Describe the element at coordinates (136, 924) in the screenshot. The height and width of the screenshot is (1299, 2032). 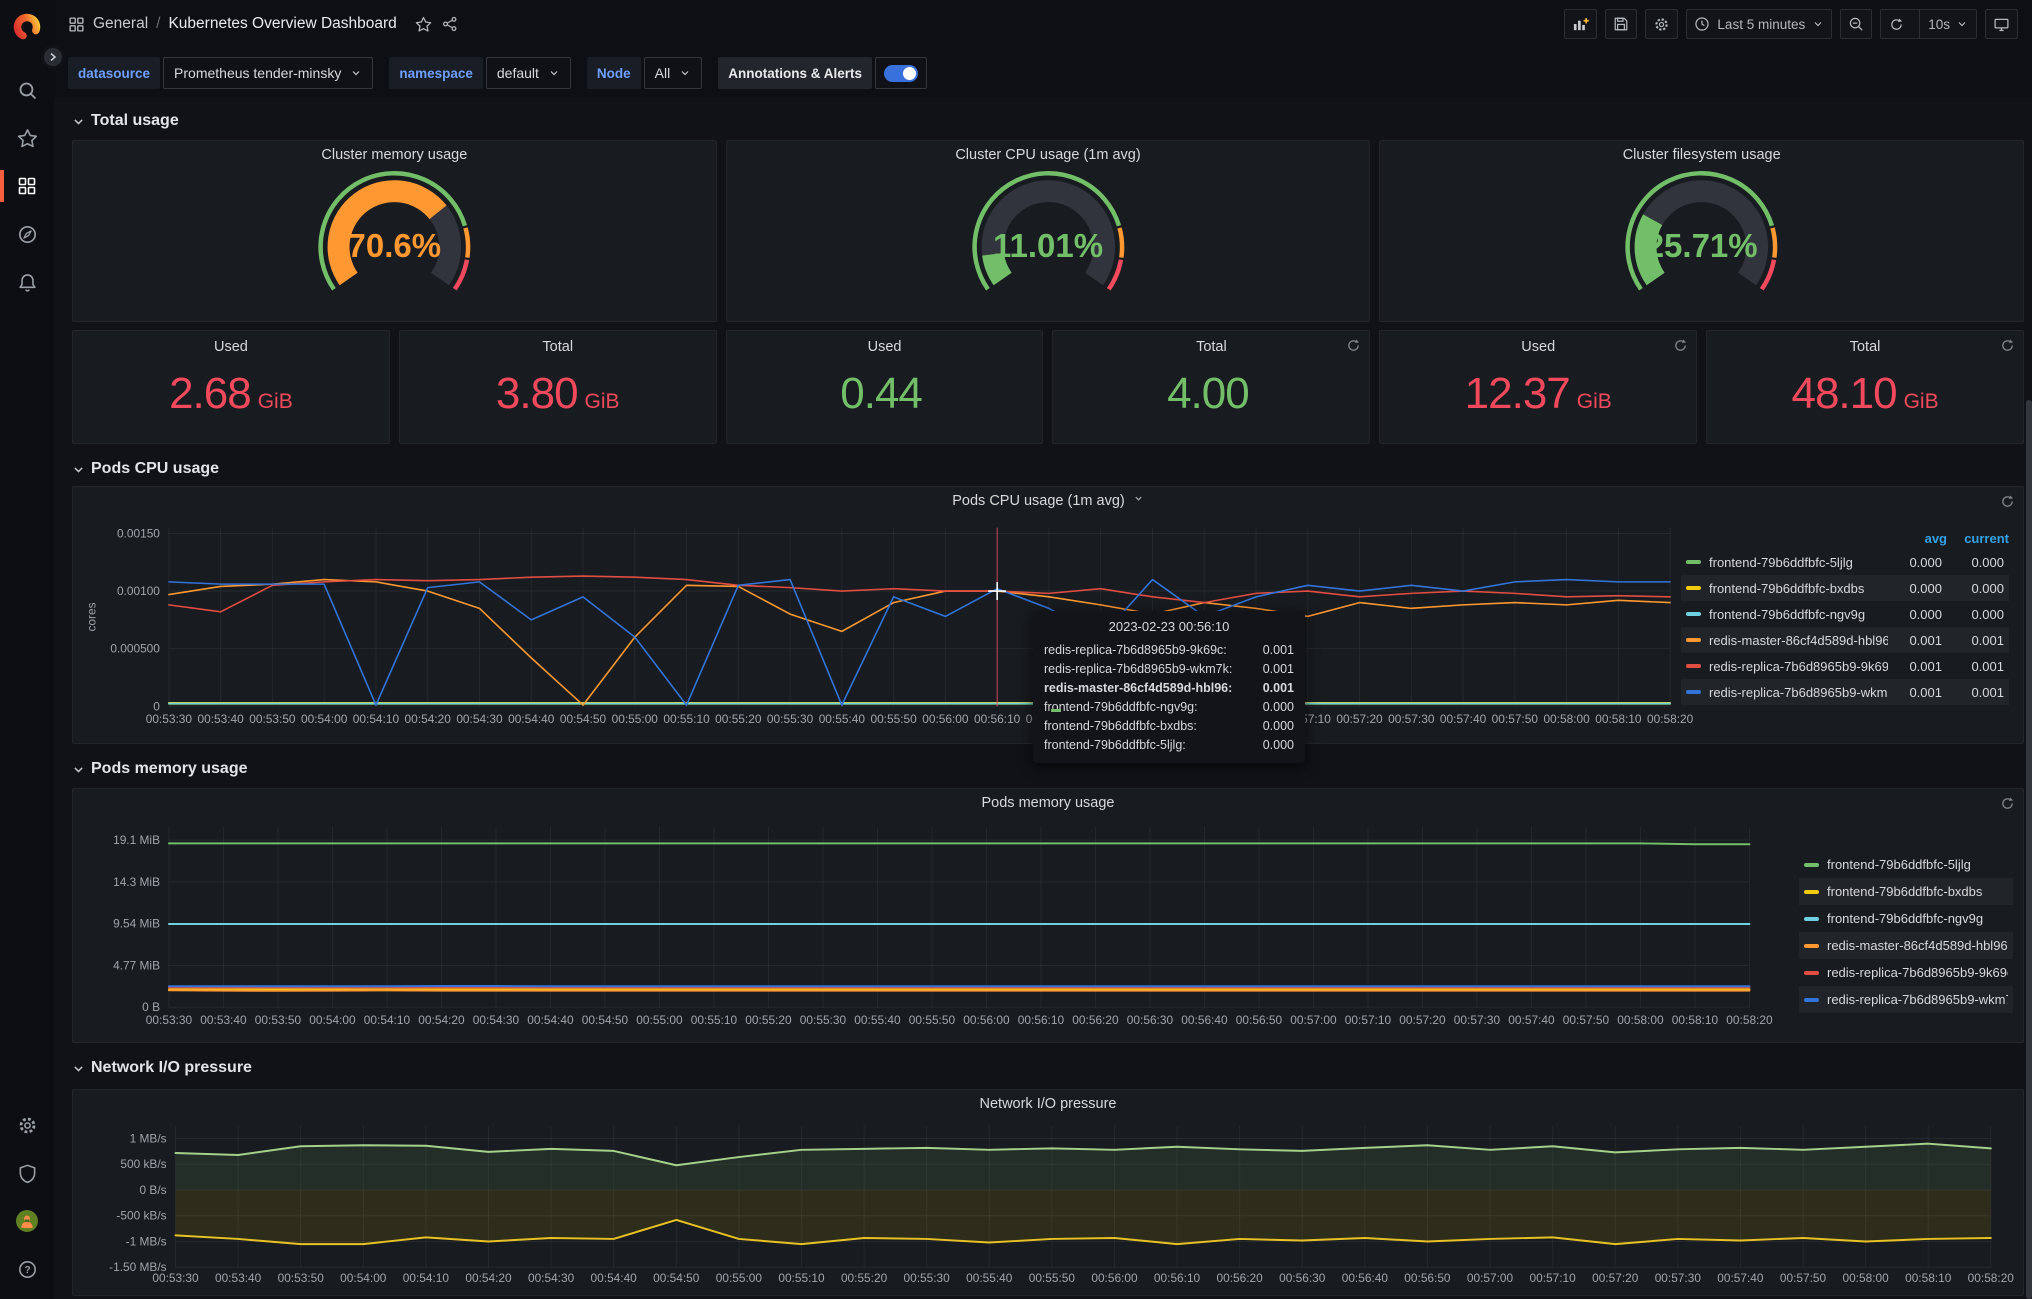
I see `svg-text: 9.54 MiB` at that location.